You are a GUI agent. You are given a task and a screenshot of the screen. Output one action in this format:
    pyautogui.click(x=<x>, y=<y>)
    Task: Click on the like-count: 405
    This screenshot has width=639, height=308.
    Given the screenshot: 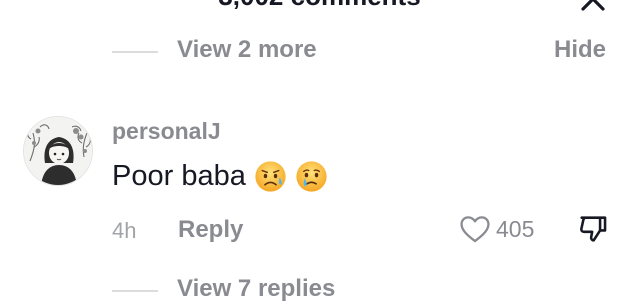 What is the action you would take?
    pyautogui.click(x=515, y=228)
    